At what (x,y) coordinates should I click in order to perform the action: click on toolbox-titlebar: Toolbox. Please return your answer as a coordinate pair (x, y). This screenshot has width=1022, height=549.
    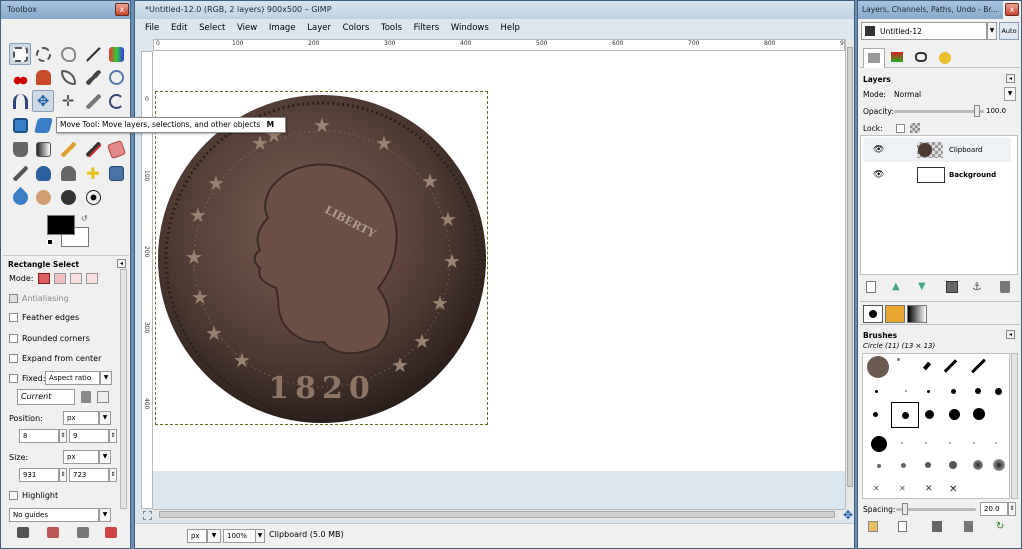
    Looking at the image, I should click on (65, 10).